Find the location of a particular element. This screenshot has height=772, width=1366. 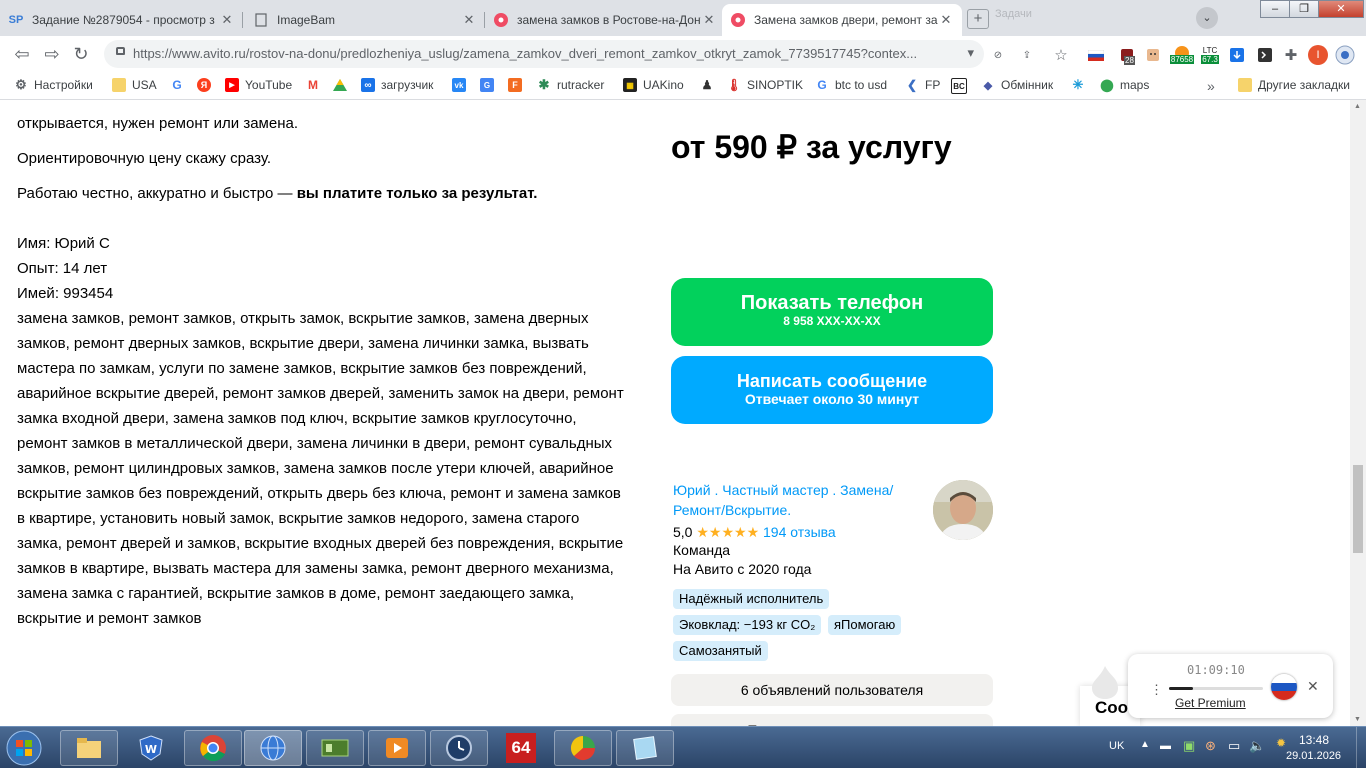

maximize-button: ❐ is located at coordinates (1304, 9).